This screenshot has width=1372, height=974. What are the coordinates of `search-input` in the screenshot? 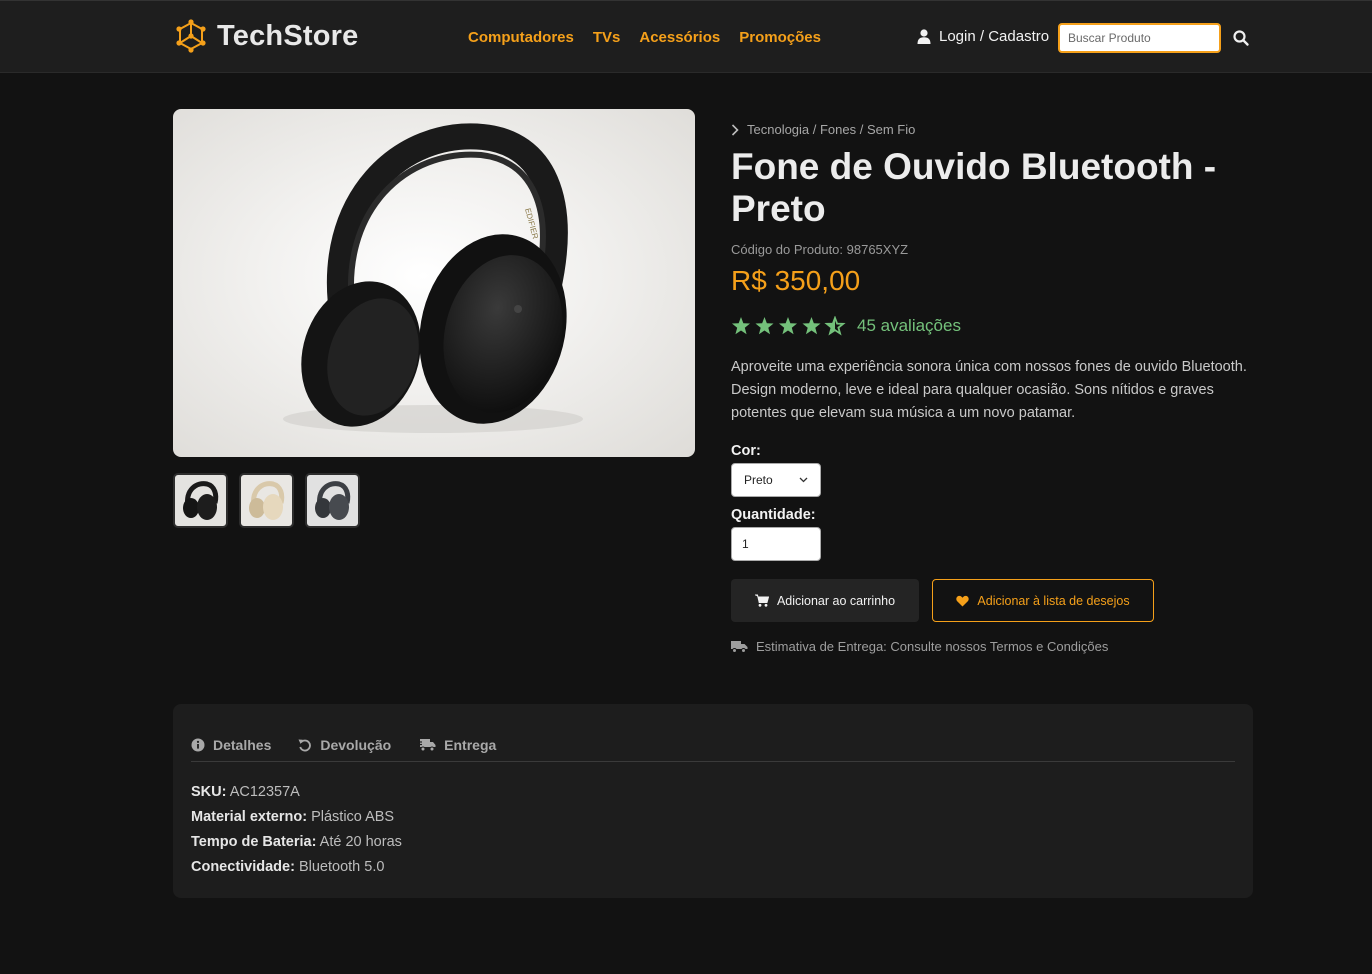 It's located at (1139, 38).